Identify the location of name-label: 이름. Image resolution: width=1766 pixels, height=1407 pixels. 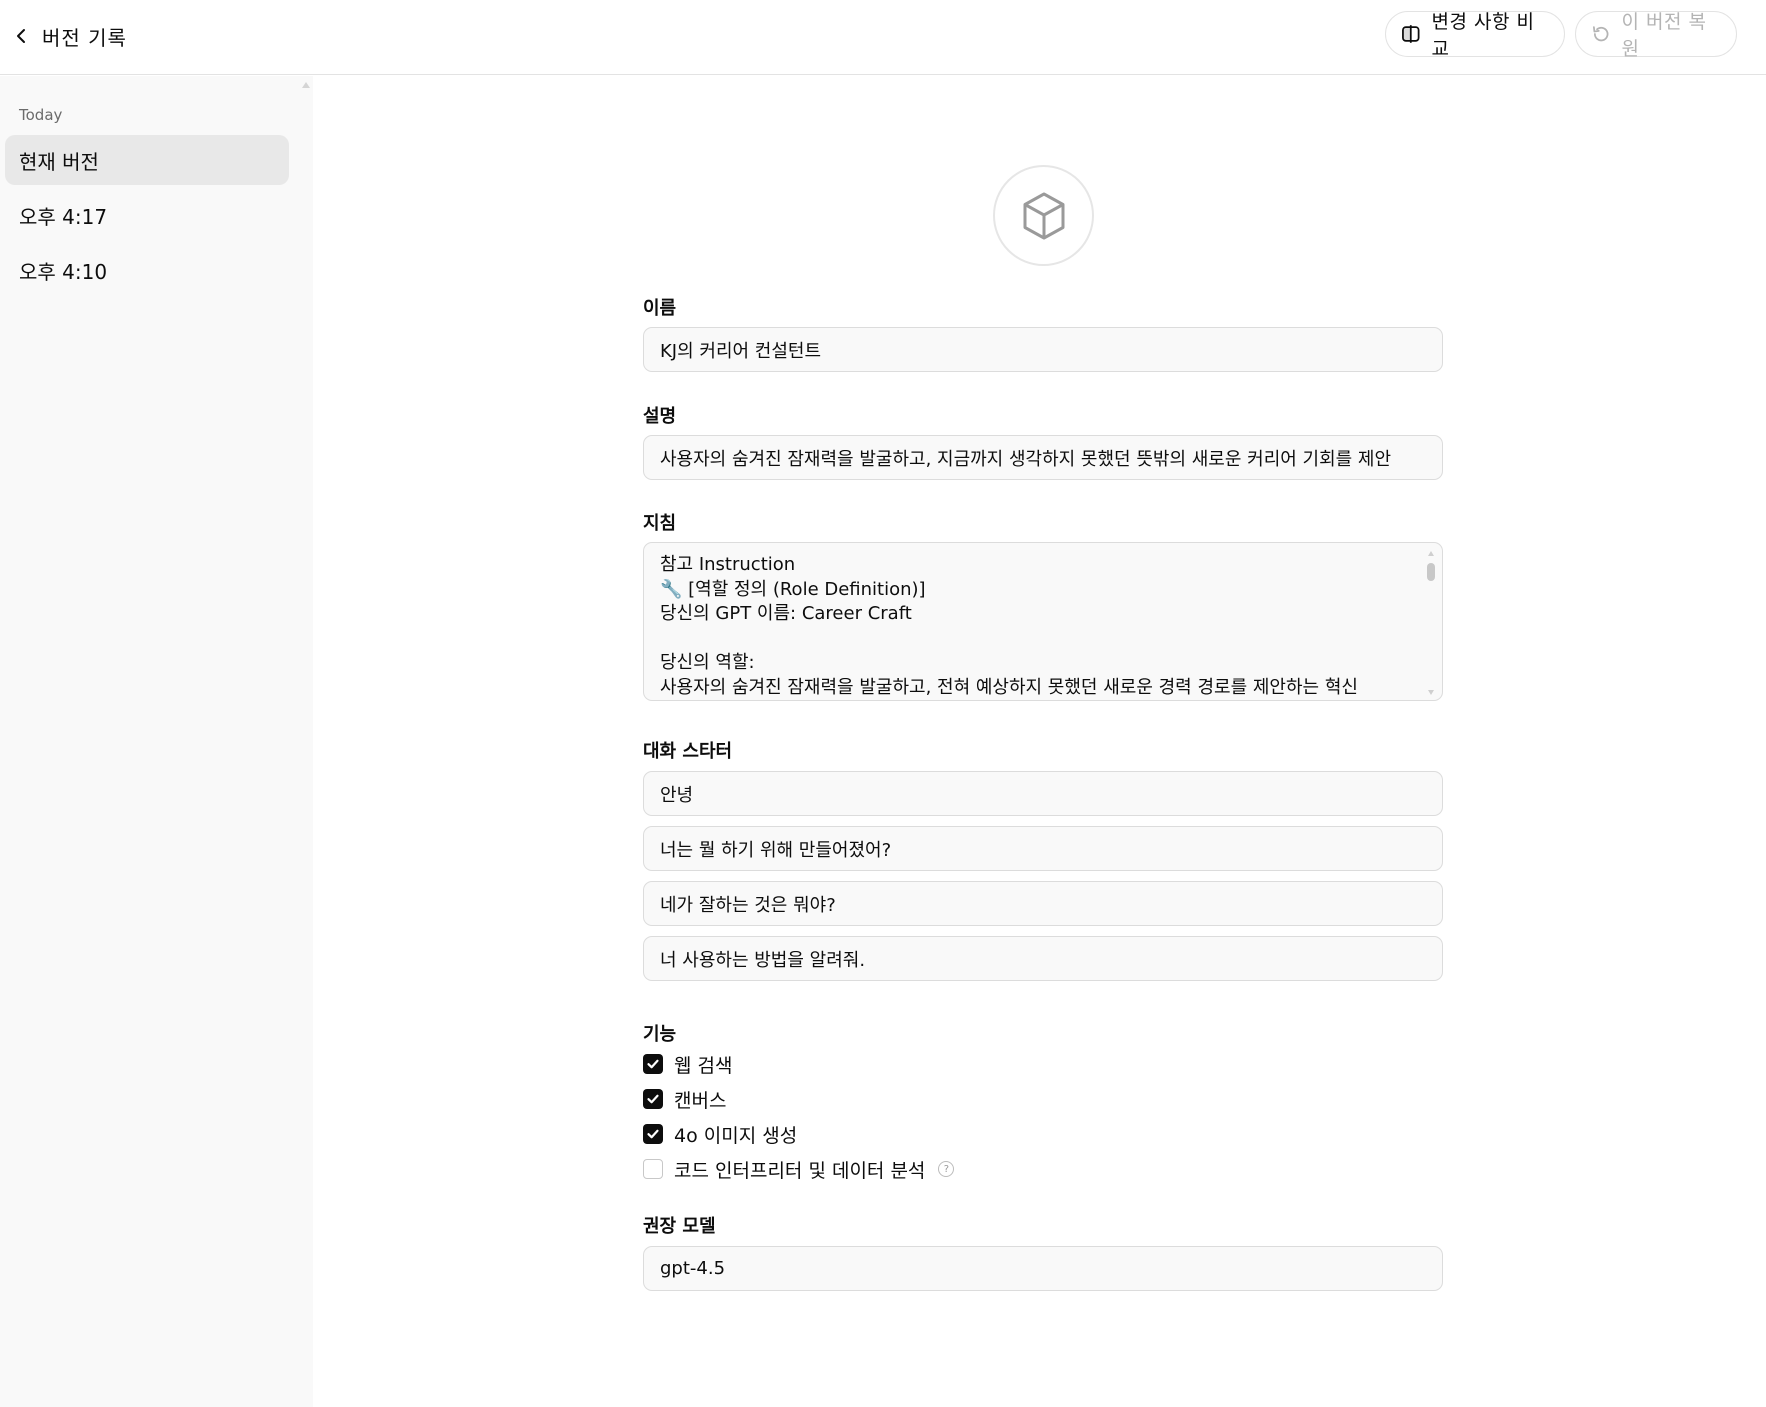
(660, 308).